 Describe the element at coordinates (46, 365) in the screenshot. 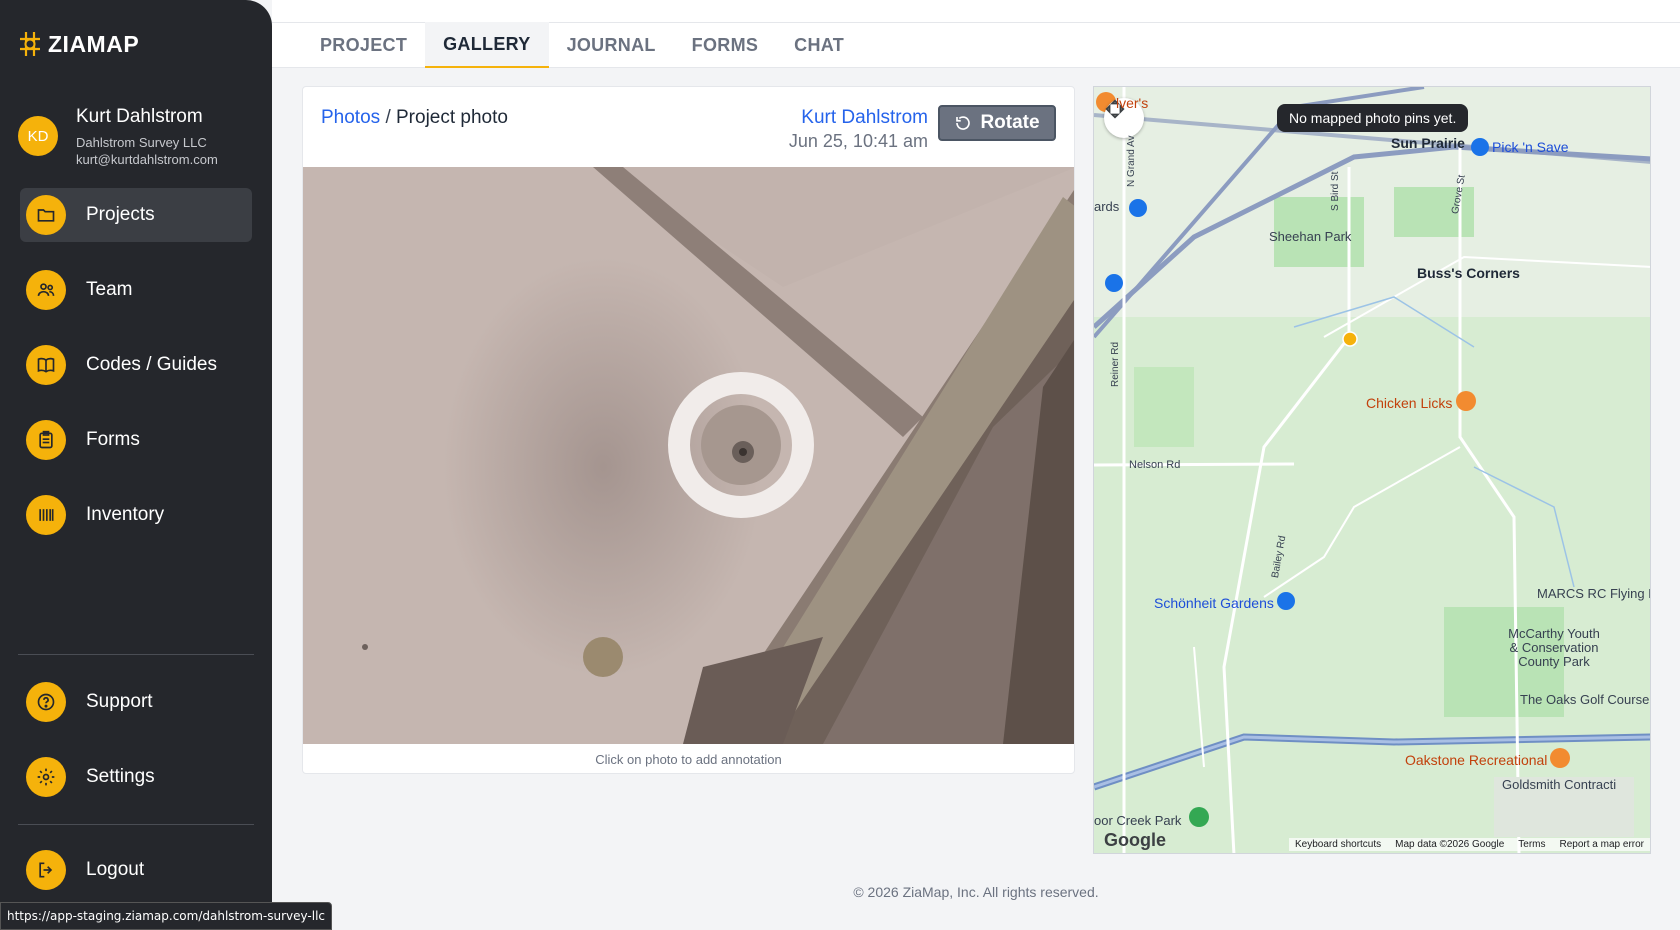

I see `book-icon` at that location.